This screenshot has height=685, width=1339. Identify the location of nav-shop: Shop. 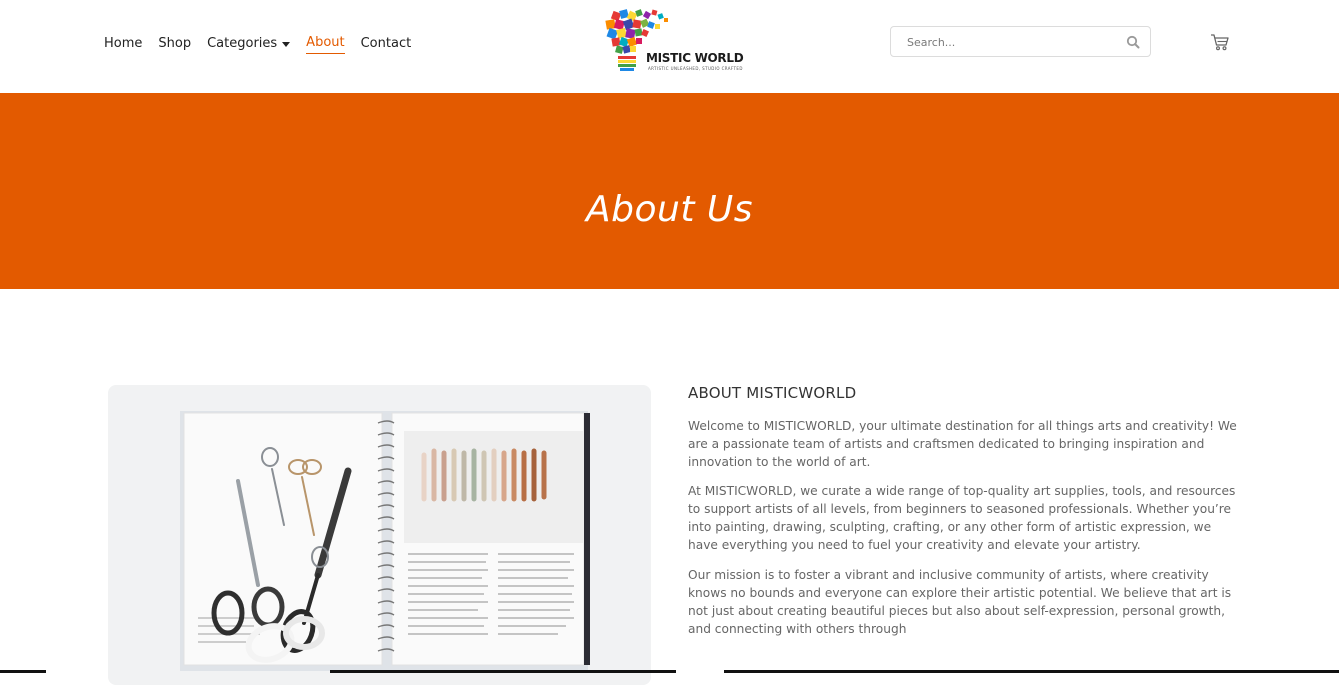
(174, 44).